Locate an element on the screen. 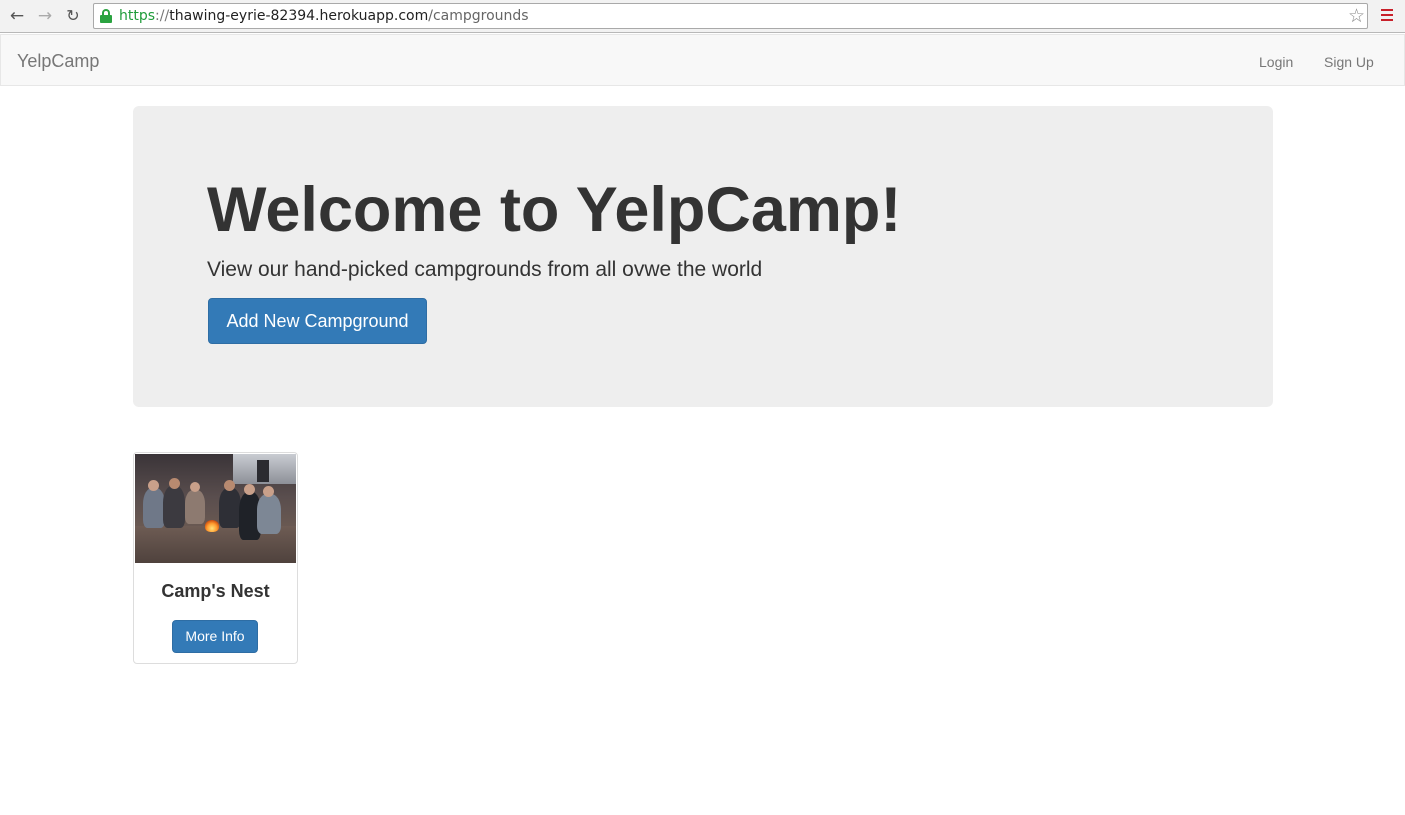 The height and width of the screenshot is (815, 1405). forward-arrow-icon: → is located at coordinates (45, 16).